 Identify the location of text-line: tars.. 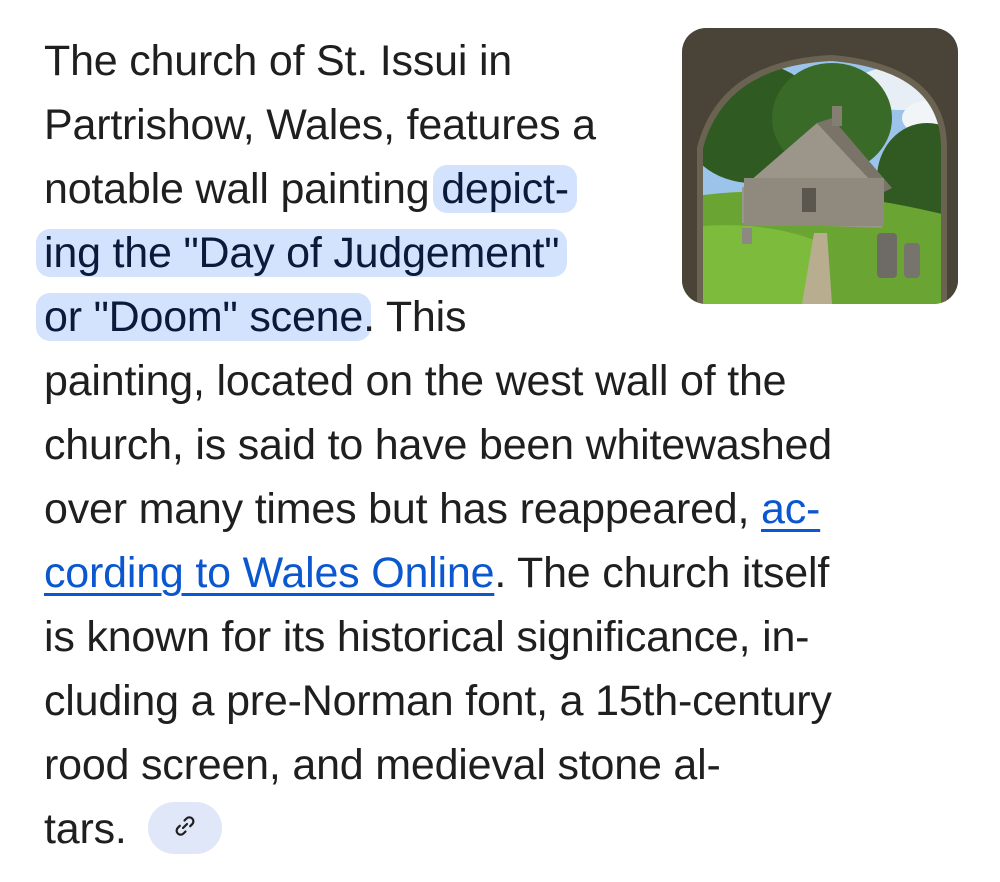
(85, 829).